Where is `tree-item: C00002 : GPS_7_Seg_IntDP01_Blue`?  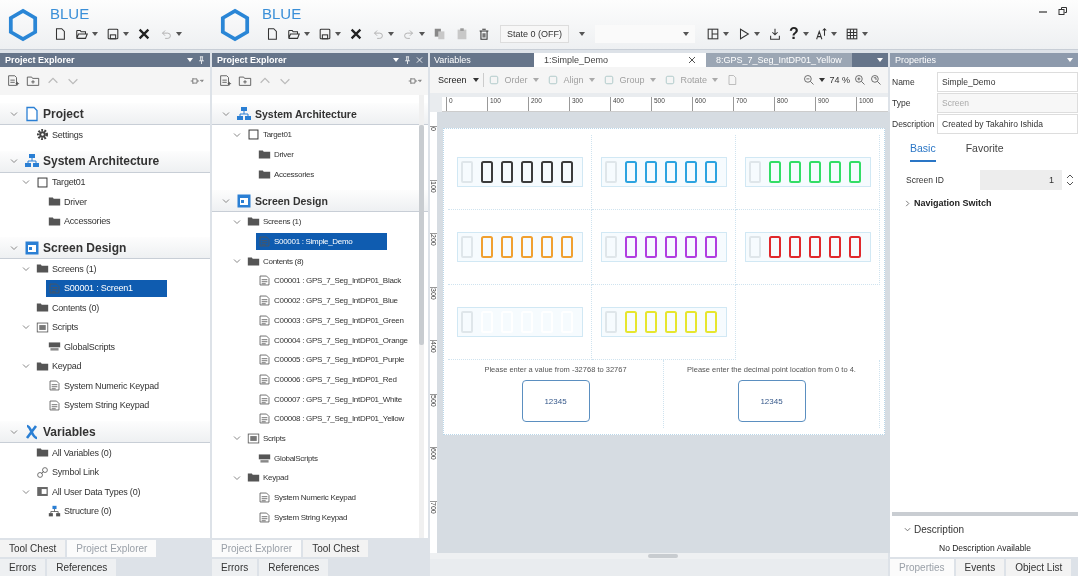
tree-item: C00002 : GPS_7_Seg_IntDP01_Blue is located at coordinates (328, 301).